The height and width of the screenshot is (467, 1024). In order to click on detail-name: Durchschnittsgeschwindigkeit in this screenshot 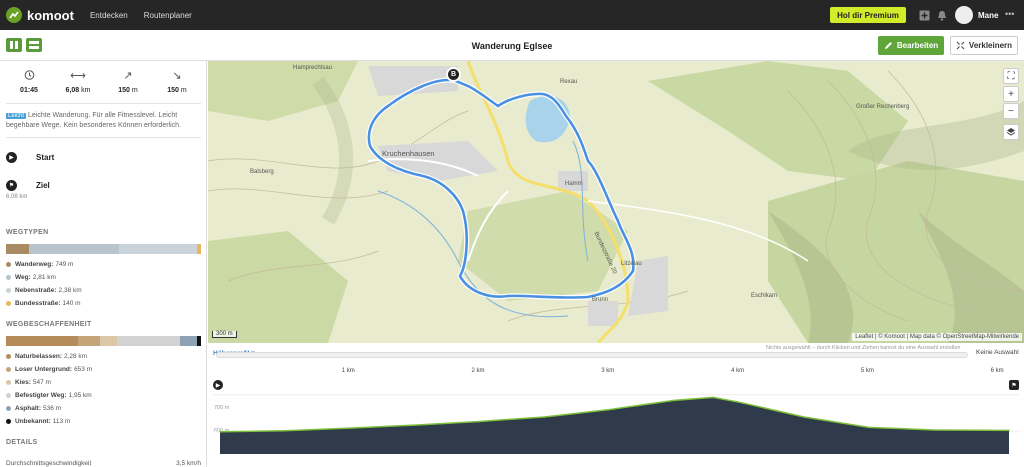, I will do `click(49, 463)`.